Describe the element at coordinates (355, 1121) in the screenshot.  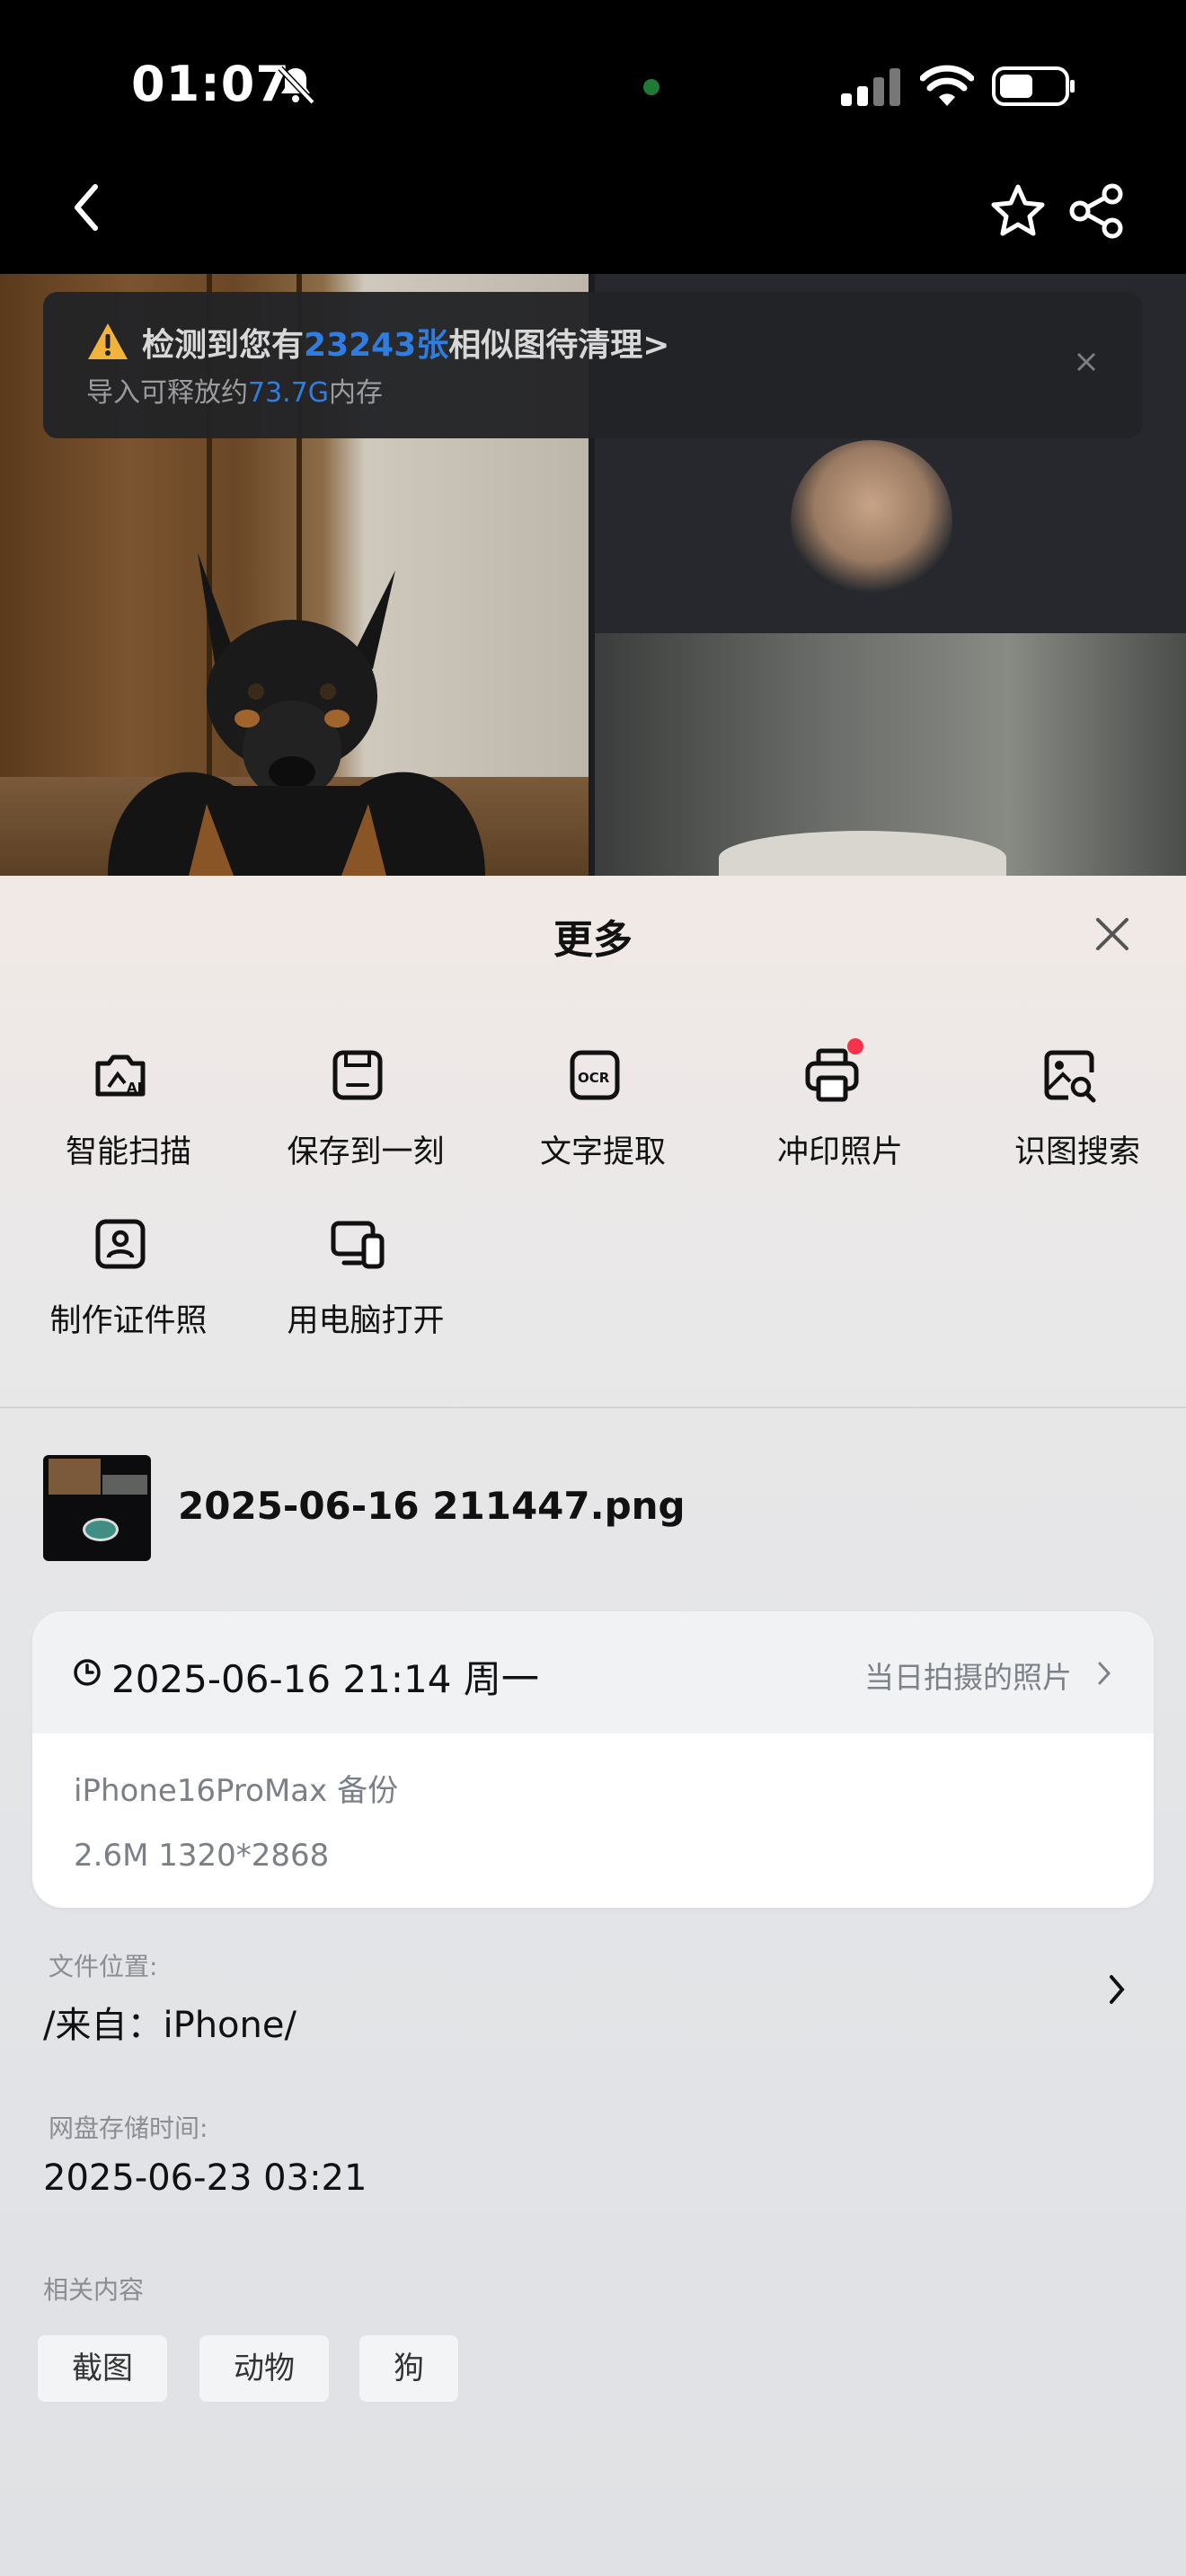
I see `action-save: 保存到一刻` at that location.